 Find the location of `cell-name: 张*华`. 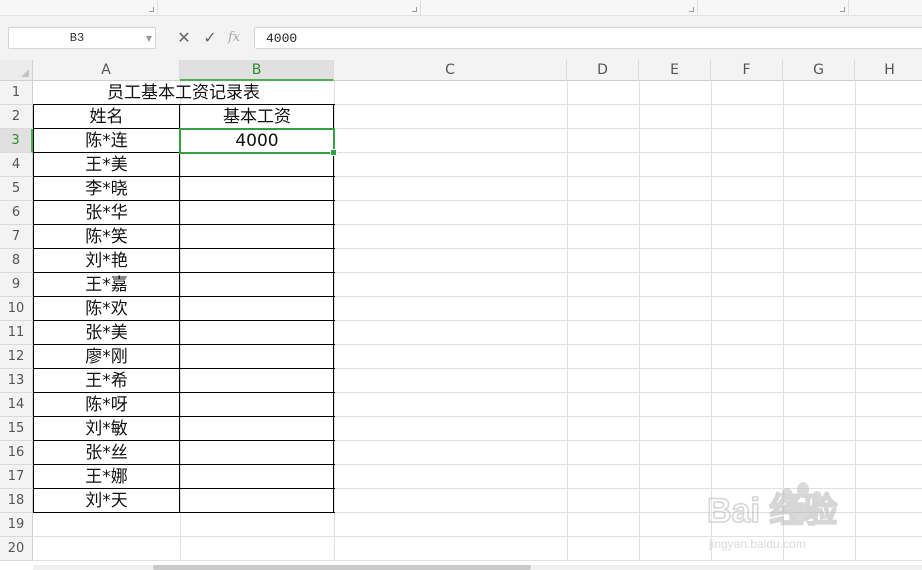

cell-name: 张*华 is located at coordinates (106, 213).